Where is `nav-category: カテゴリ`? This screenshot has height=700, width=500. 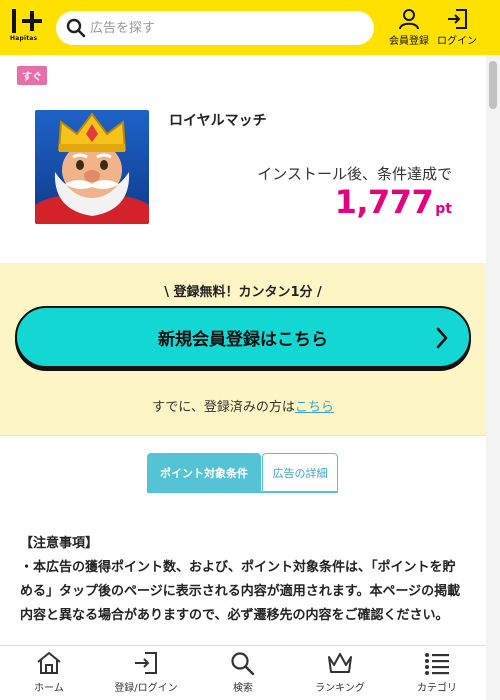 nav-category: カテゴリ is located at coordinates (437, 672).